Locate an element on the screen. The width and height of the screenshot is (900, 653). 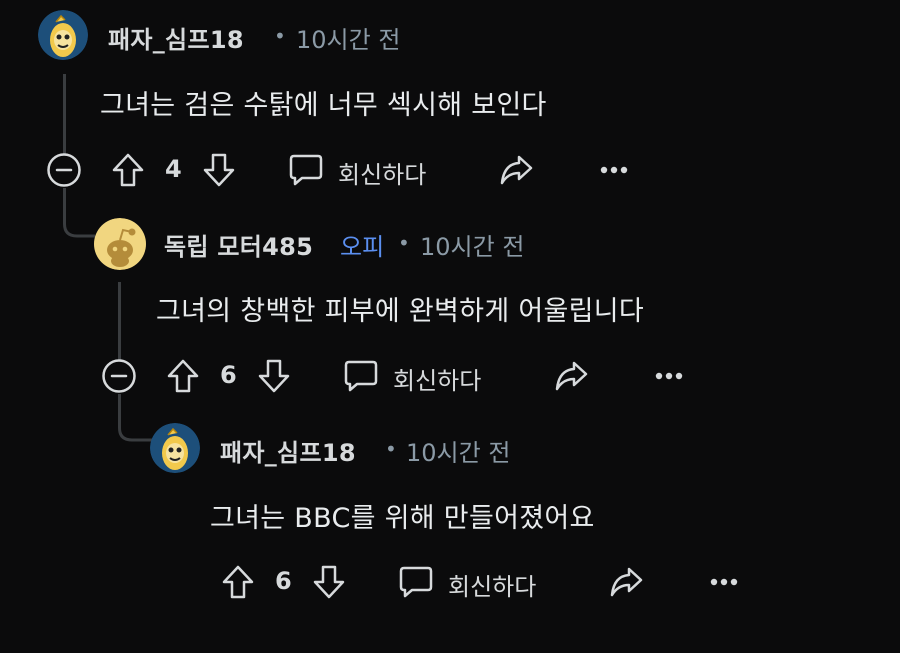
vote-count: 4 is located at coordinates (173, 169).